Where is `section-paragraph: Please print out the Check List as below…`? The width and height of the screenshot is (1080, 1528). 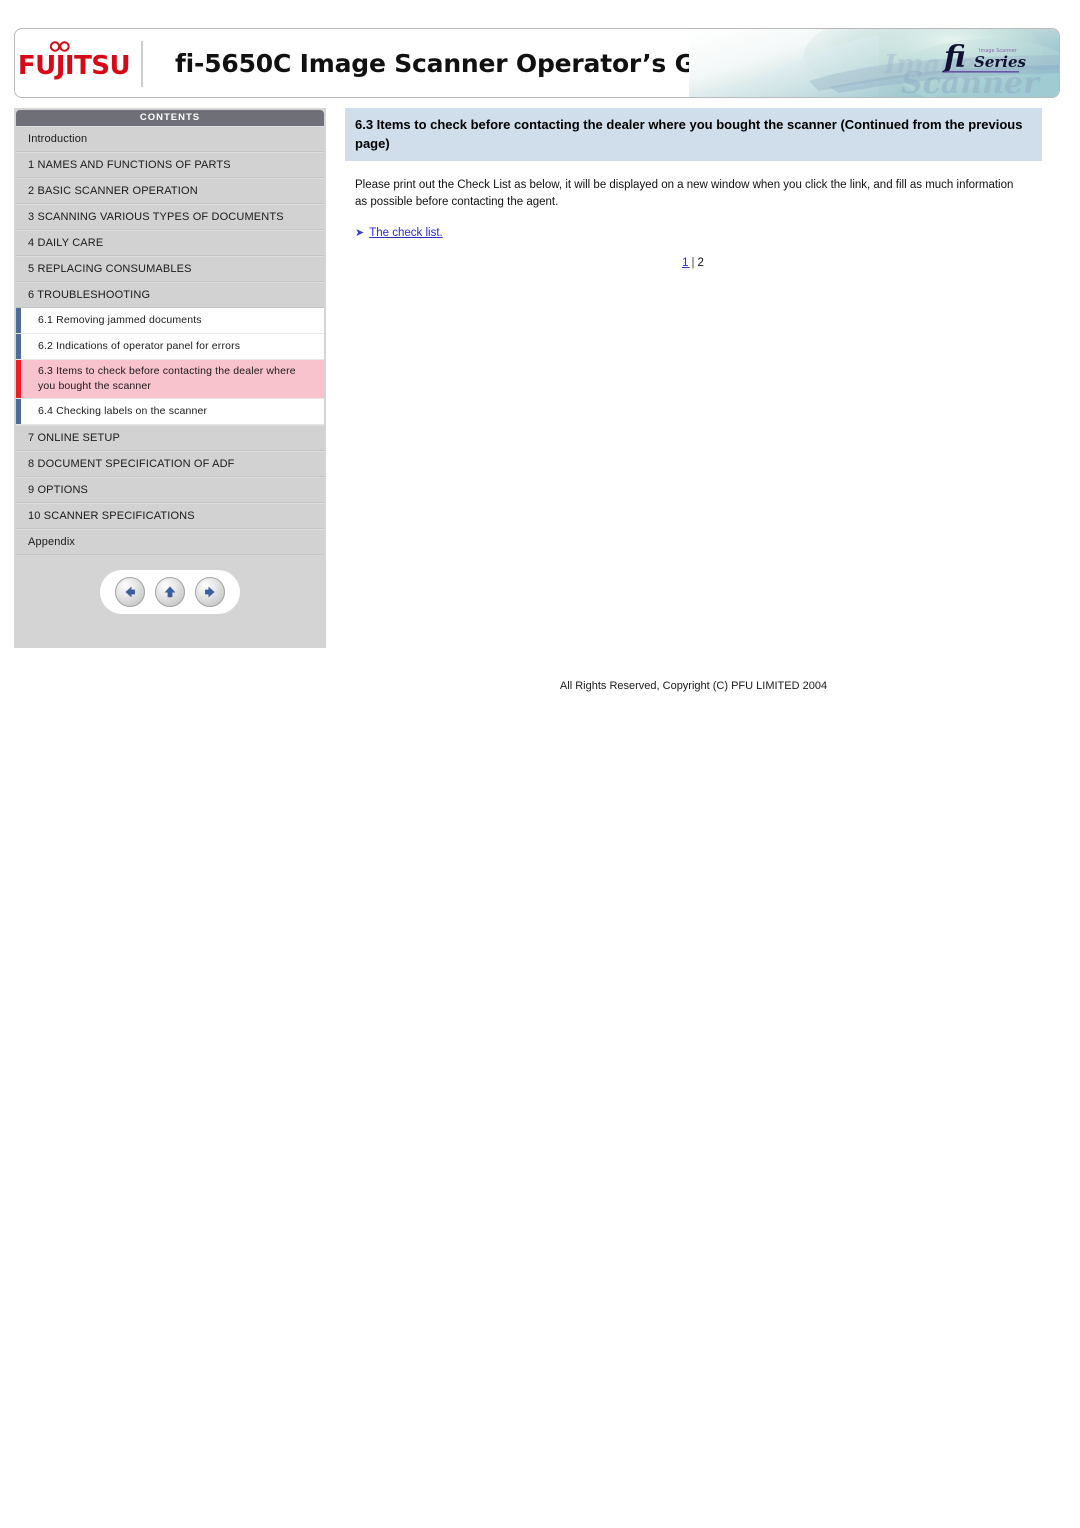 section-paragraph: Please print out the Check List as below… is located at coordinates (684, 193).